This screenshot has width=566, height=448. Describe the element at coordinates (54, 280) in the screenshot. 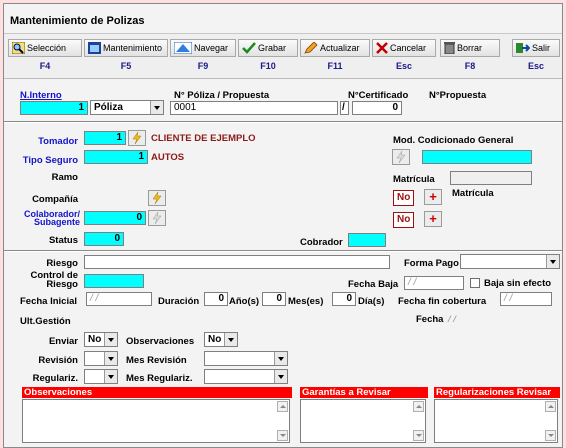

I see `control-riesgo-label: Control de Riesgo` at that location.